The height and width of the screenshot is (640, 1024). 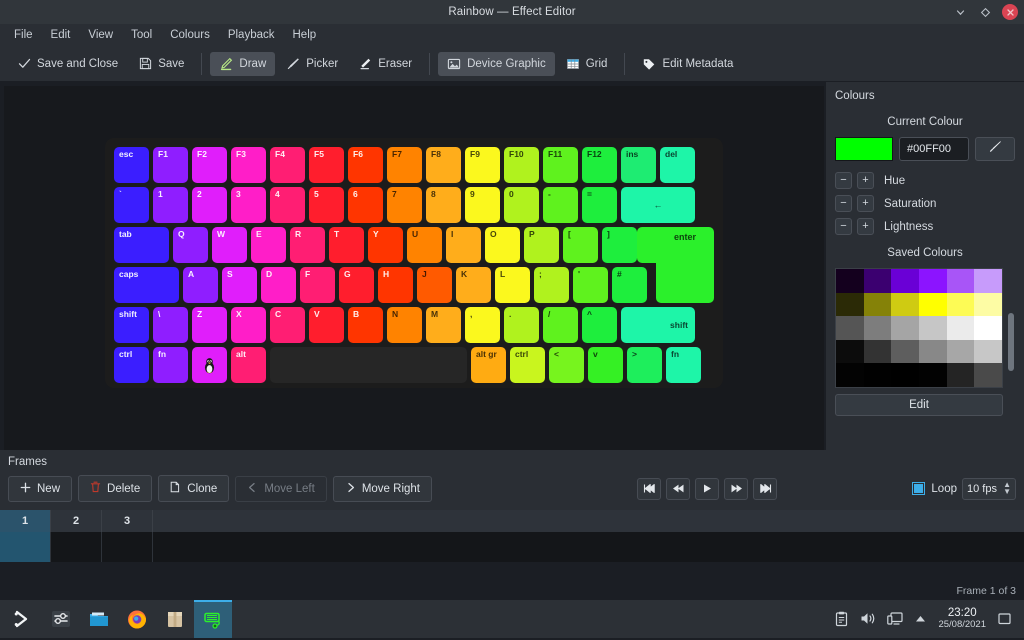 I want to click on menu-help: Help, so click(x=305, y=35).